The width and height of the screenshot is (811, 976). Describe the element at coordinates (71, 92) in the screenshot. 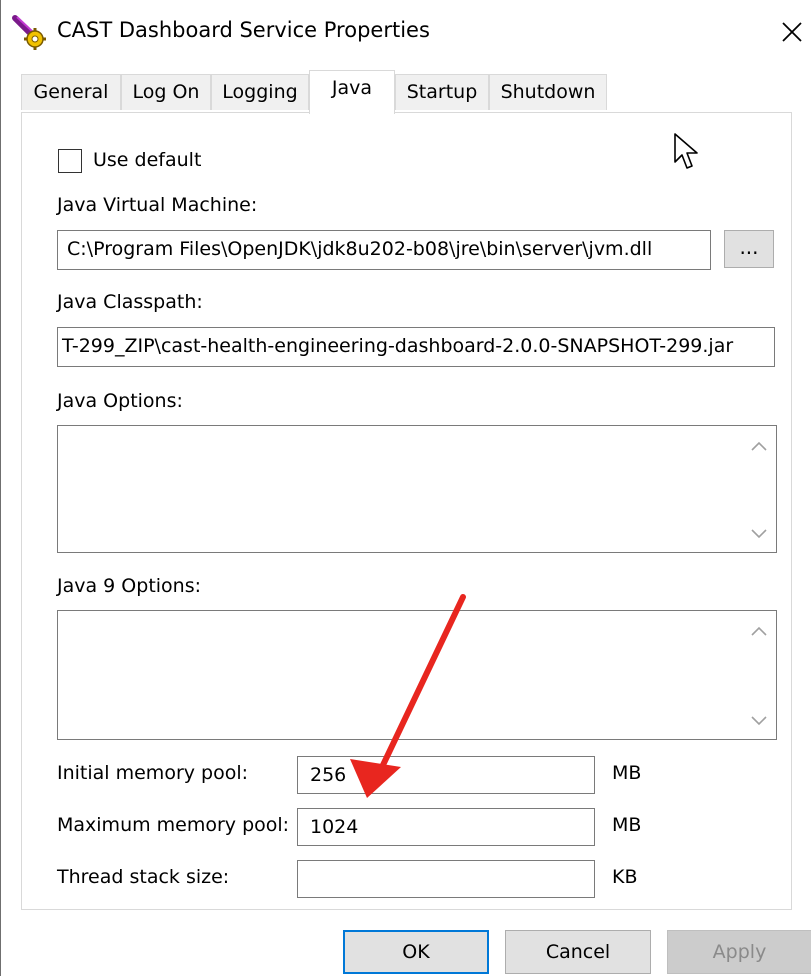

I see `tab-general: General` at that location.